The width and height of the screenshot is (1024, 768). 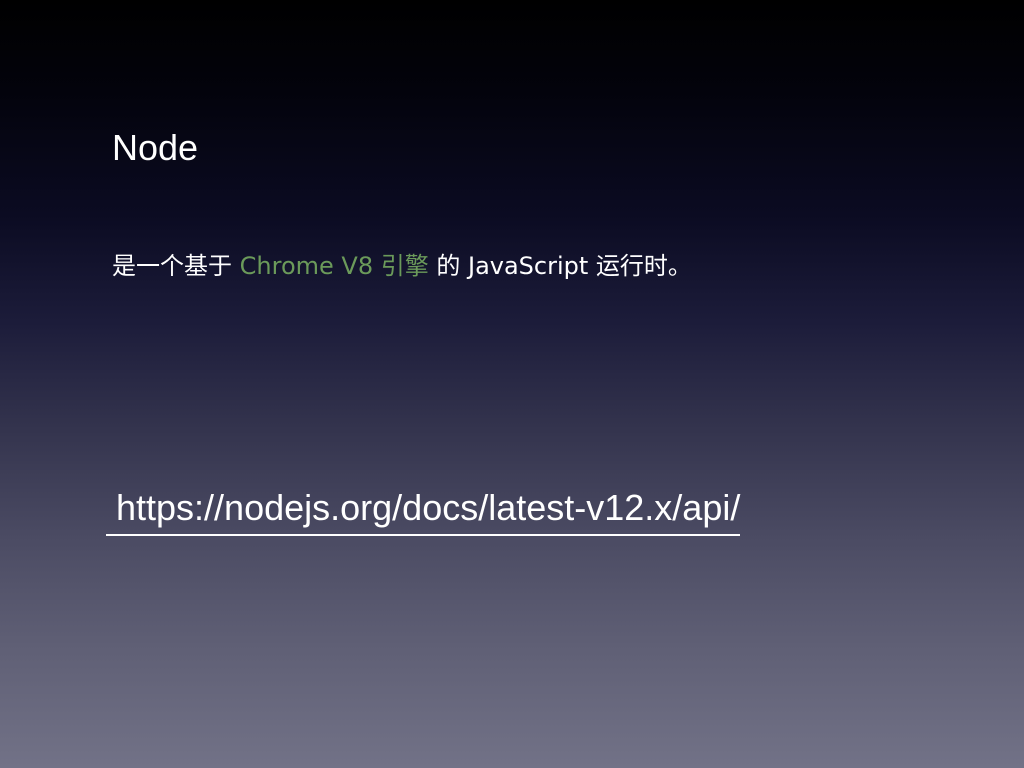 What do you see at coordinates (334, 266) in the screenshot?
I see `description-highlight: Chrome V8 引擎` at bounding box center [334, 266].